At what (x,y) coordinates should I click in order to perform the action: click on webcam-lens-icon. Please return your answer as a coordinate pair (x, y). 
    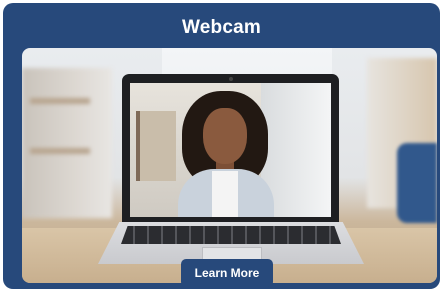
    Looking at the image, I should click on (231, 79).